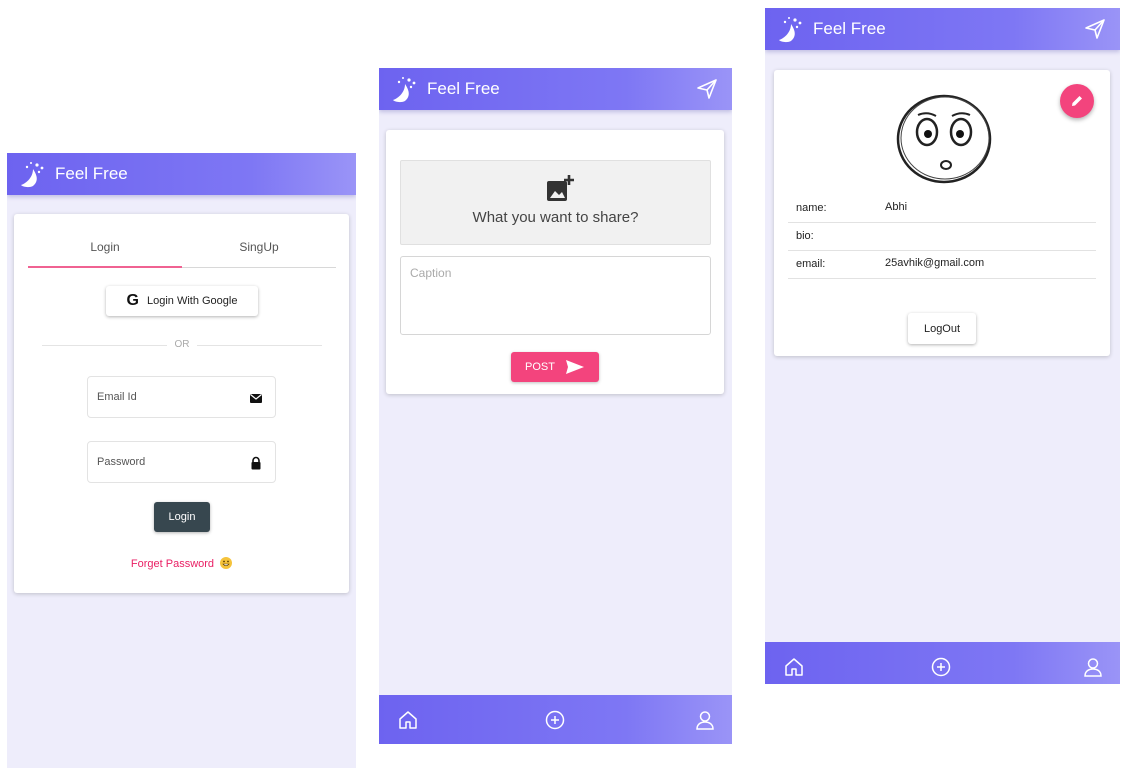 This screenshot has height=768, width=1138. I want to click on field-label: name:, so click(811, 208).